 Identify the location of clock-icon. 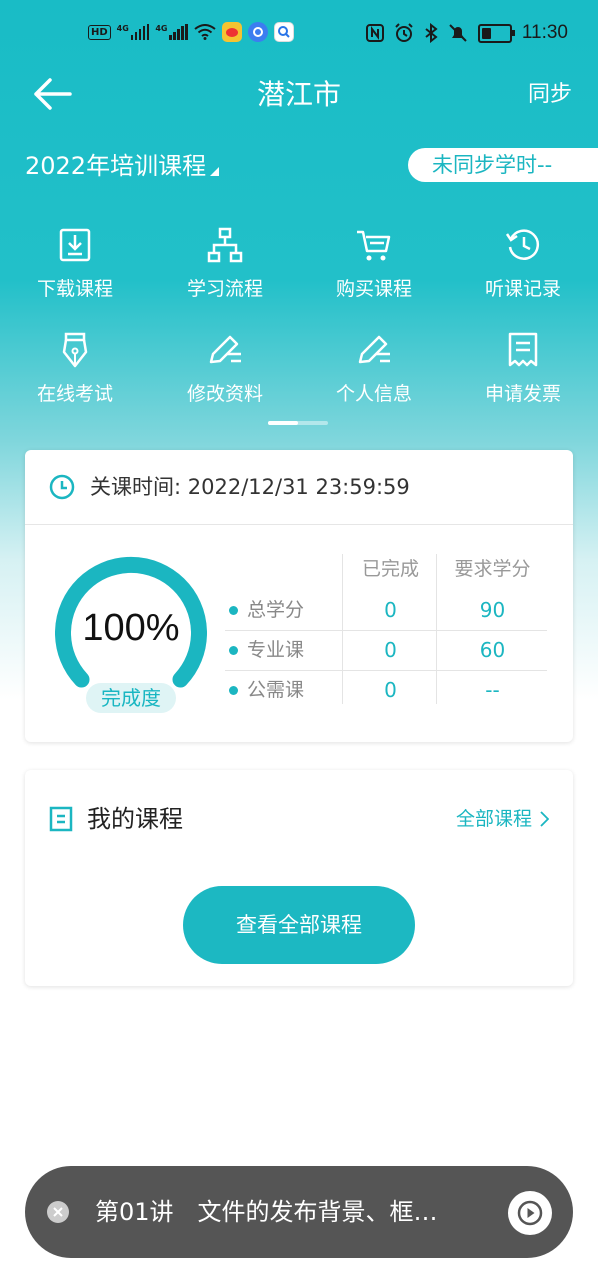
(62, 487).